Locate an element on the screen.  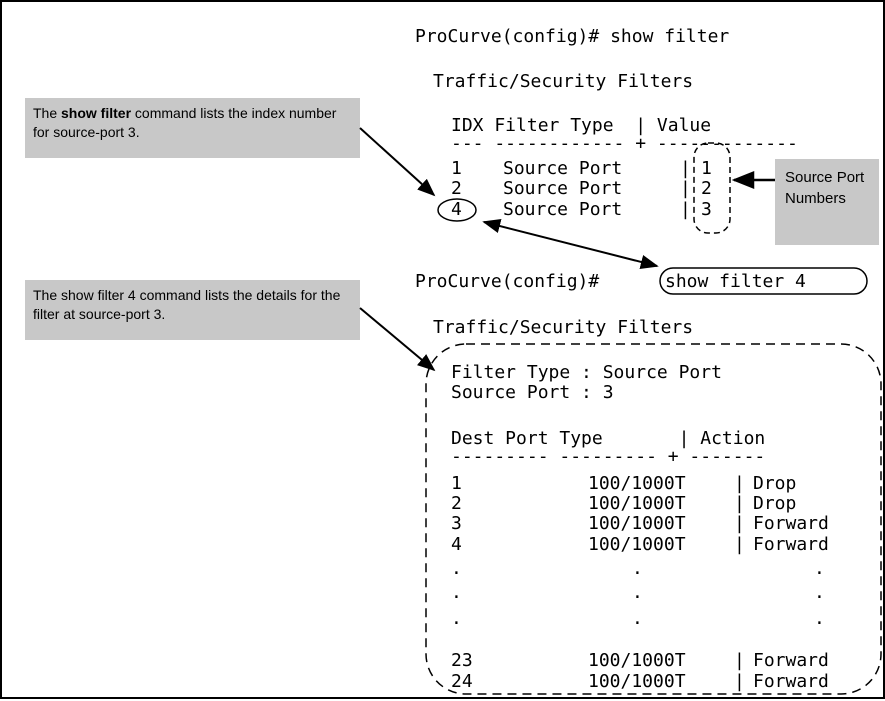
dashed-outline-values is located at coordinates (712, 188).